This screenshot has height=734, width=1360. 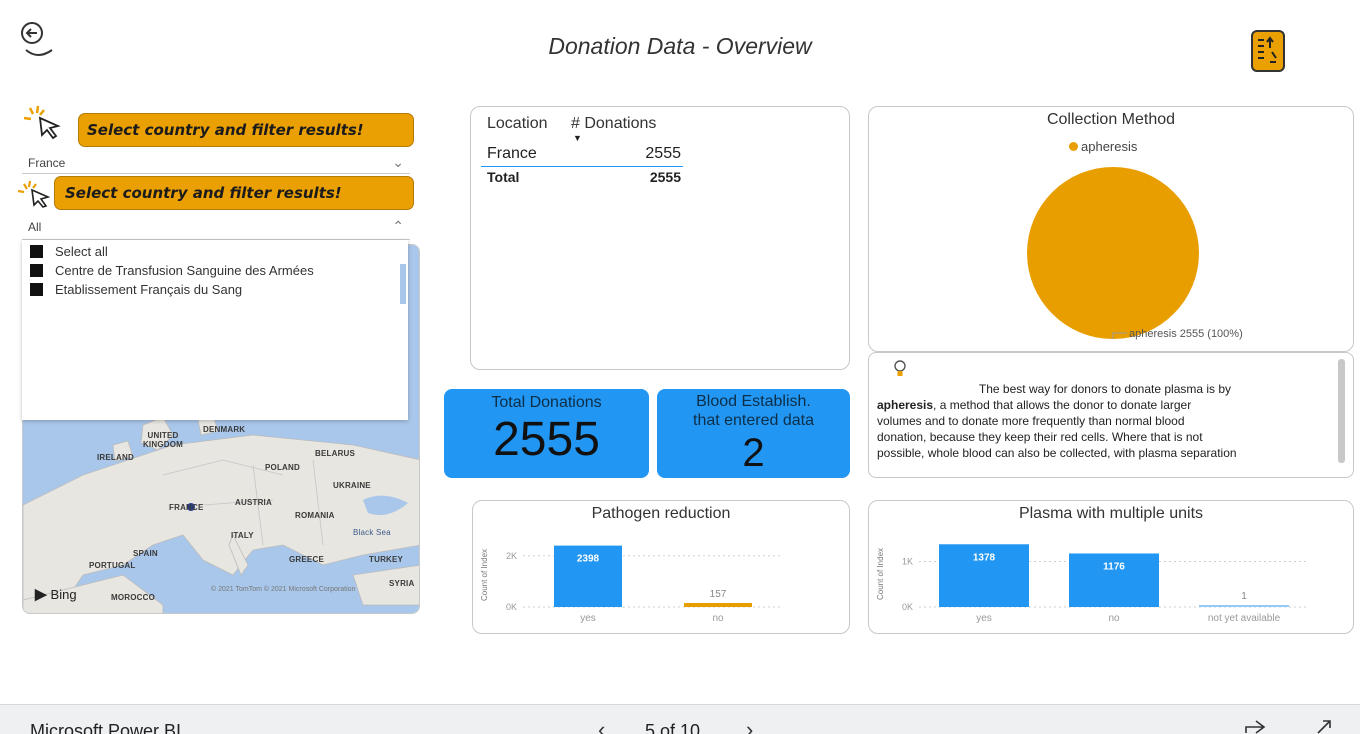 I want to click on option-select-all: Select all, so click(x=215, y=251).